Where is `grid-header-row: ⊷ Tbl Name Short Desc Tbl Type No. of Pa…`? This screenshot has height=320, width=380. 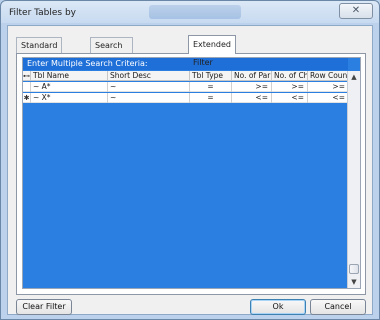
grid-header-row: ⊷ Tbl Name Short Desc Tbl Type No. of Pa… is located at coordinates (185, 76).